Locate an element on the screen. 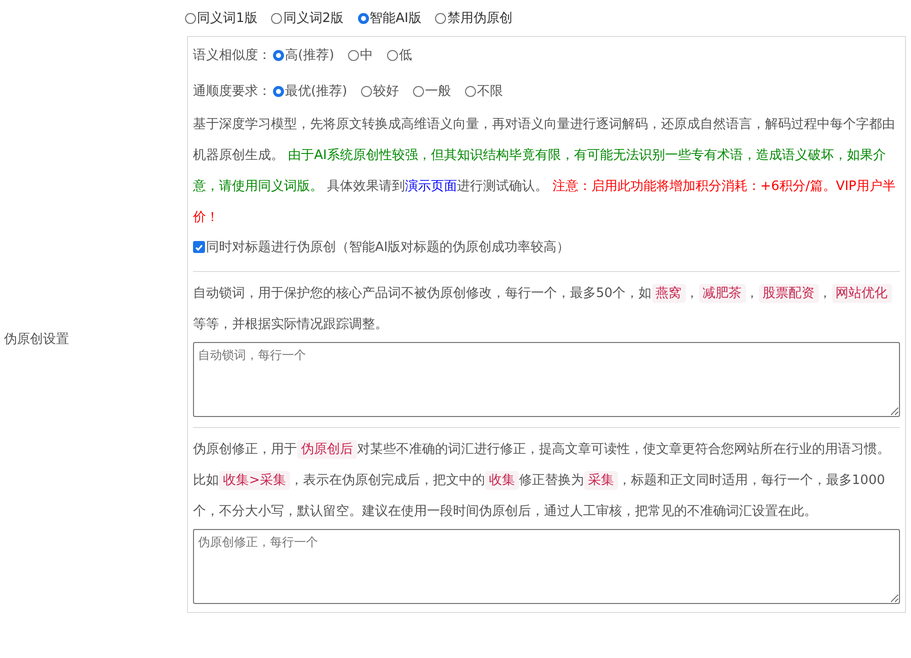 Image resolution: width=911 pixels, height=658 pixels. radio-option: 不限 is located at coordinates (484, 91).